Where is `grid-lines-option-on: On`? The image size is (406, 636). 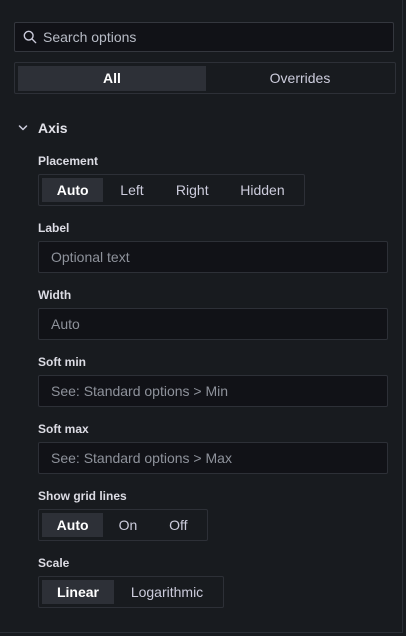 grid-lines-option-on: On is located at coordinates (127, 525).